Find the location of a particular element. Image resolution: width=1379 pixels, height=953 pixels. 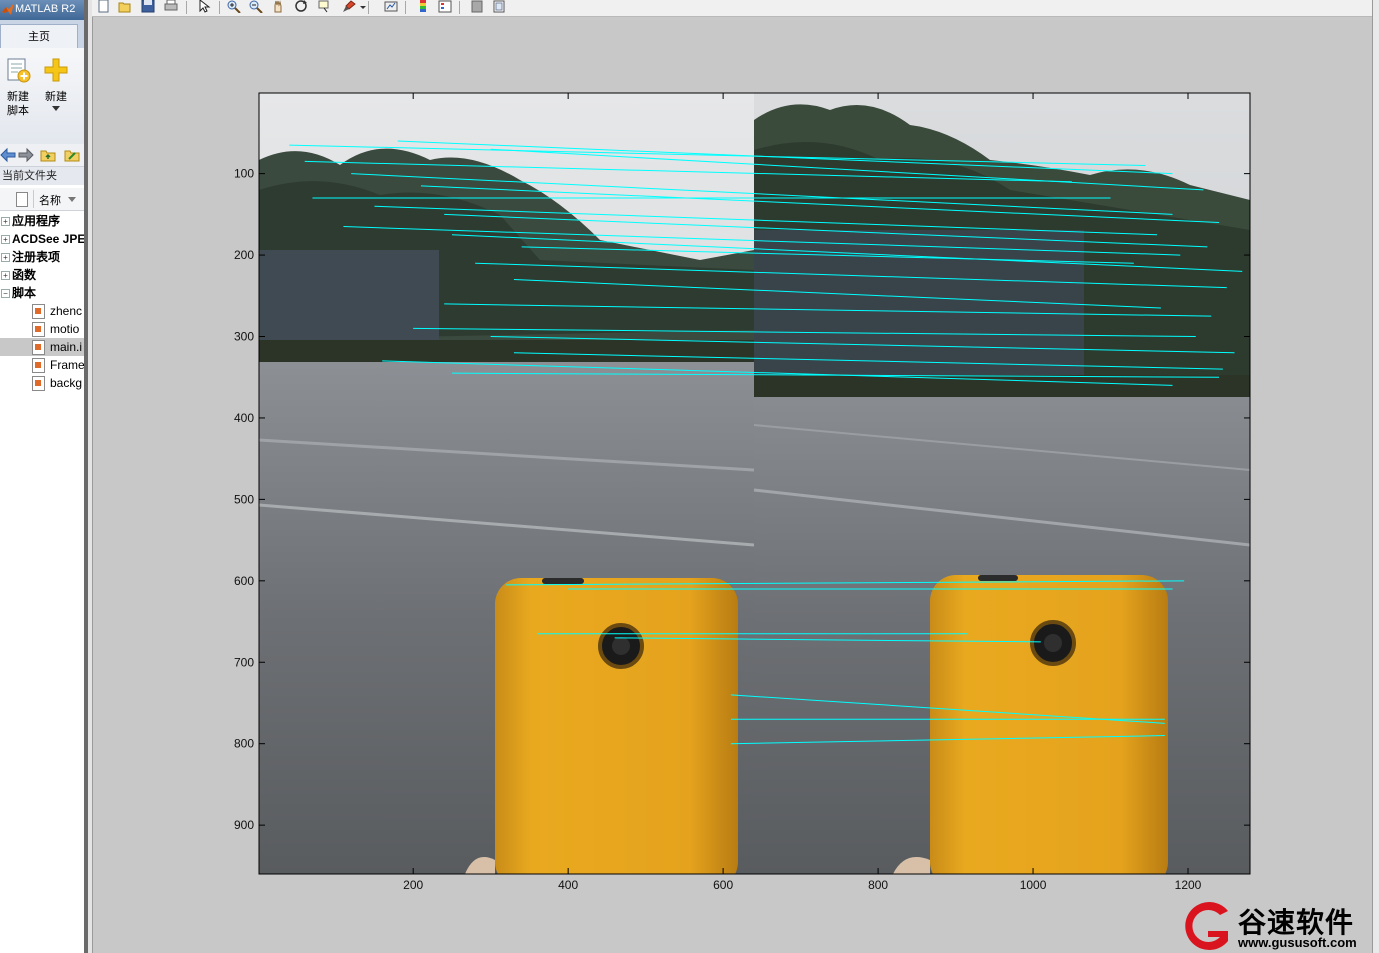

y-tick-label: 600 is located at coordinates (244, 581).